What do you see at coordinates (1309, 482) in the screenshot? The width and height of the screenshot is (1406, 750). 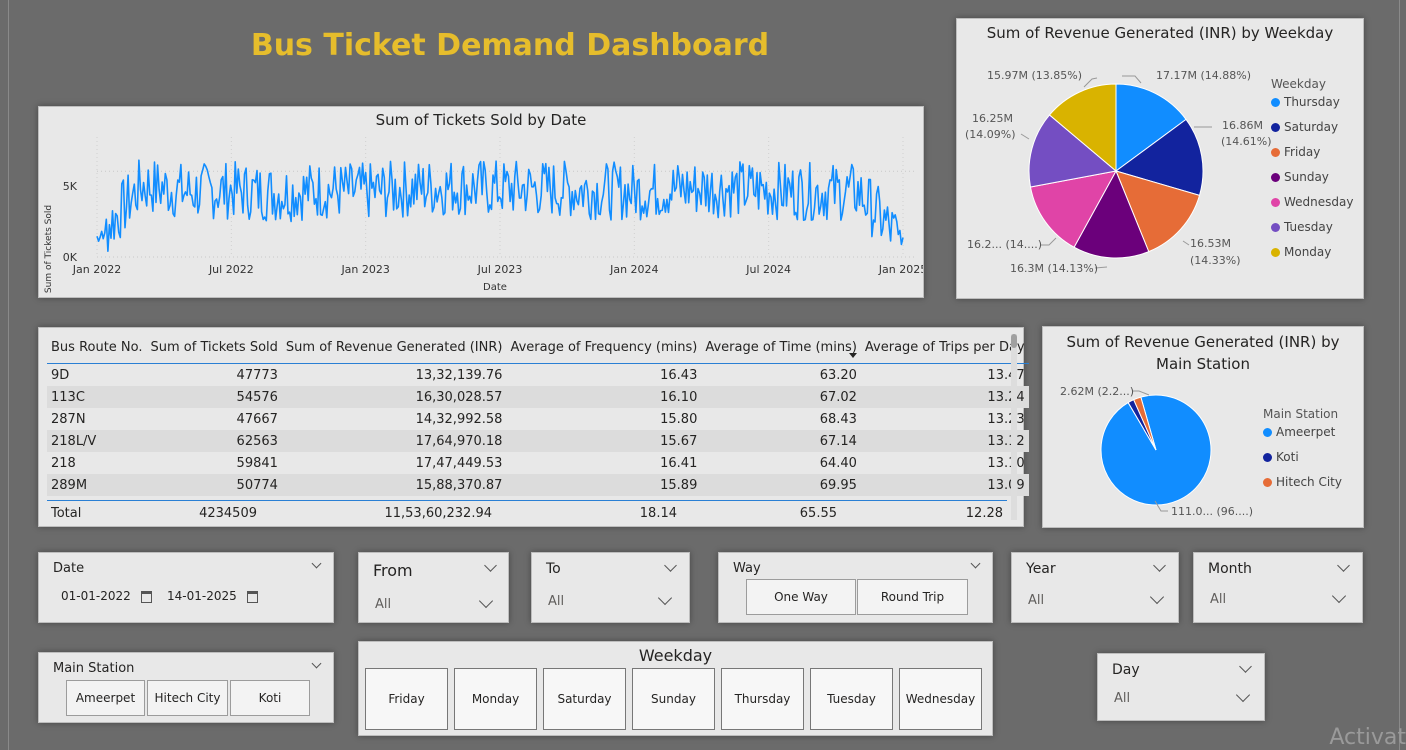 I see `legend-label: Hitech City` at bounding box center [1309, 482].